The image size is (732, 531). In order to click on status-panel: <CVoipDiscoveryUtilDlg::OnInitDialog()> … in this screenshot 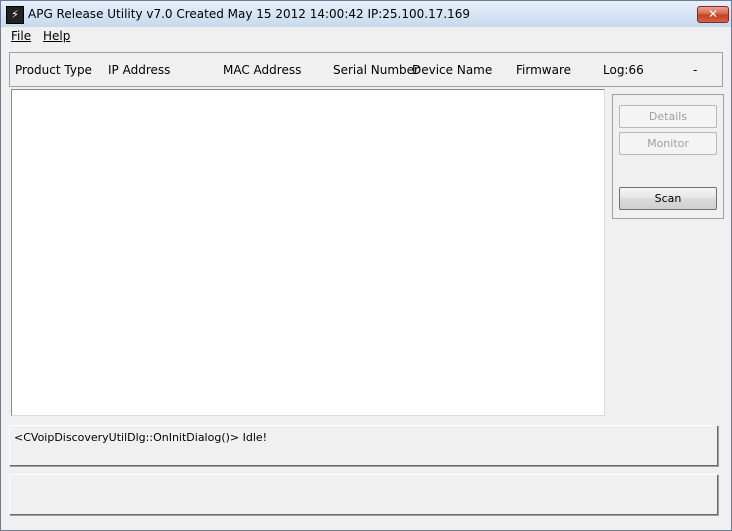, I will do `click(364, 446)`.